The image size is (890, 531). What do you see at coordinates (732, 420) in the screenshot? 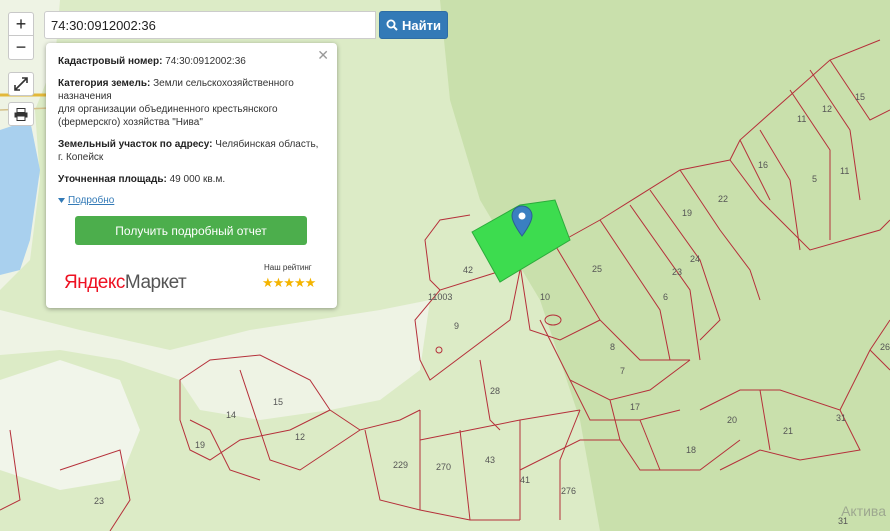
I see `parcel-label: 20` at bounding box center [732, 420].